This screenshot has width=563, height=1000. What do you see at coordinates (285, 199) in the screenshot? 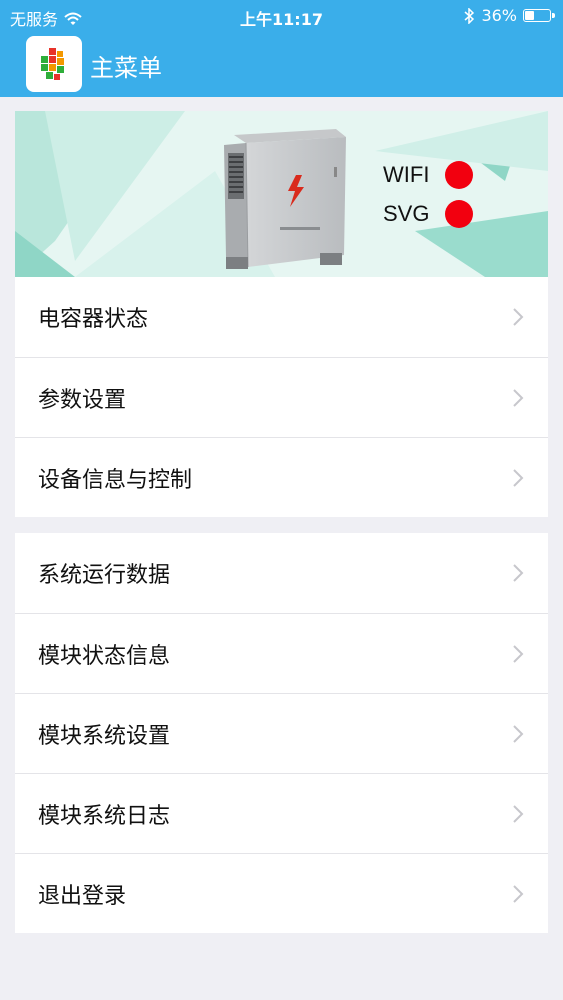
I see `power-cabinet-image` at bounding box center [285, 199].